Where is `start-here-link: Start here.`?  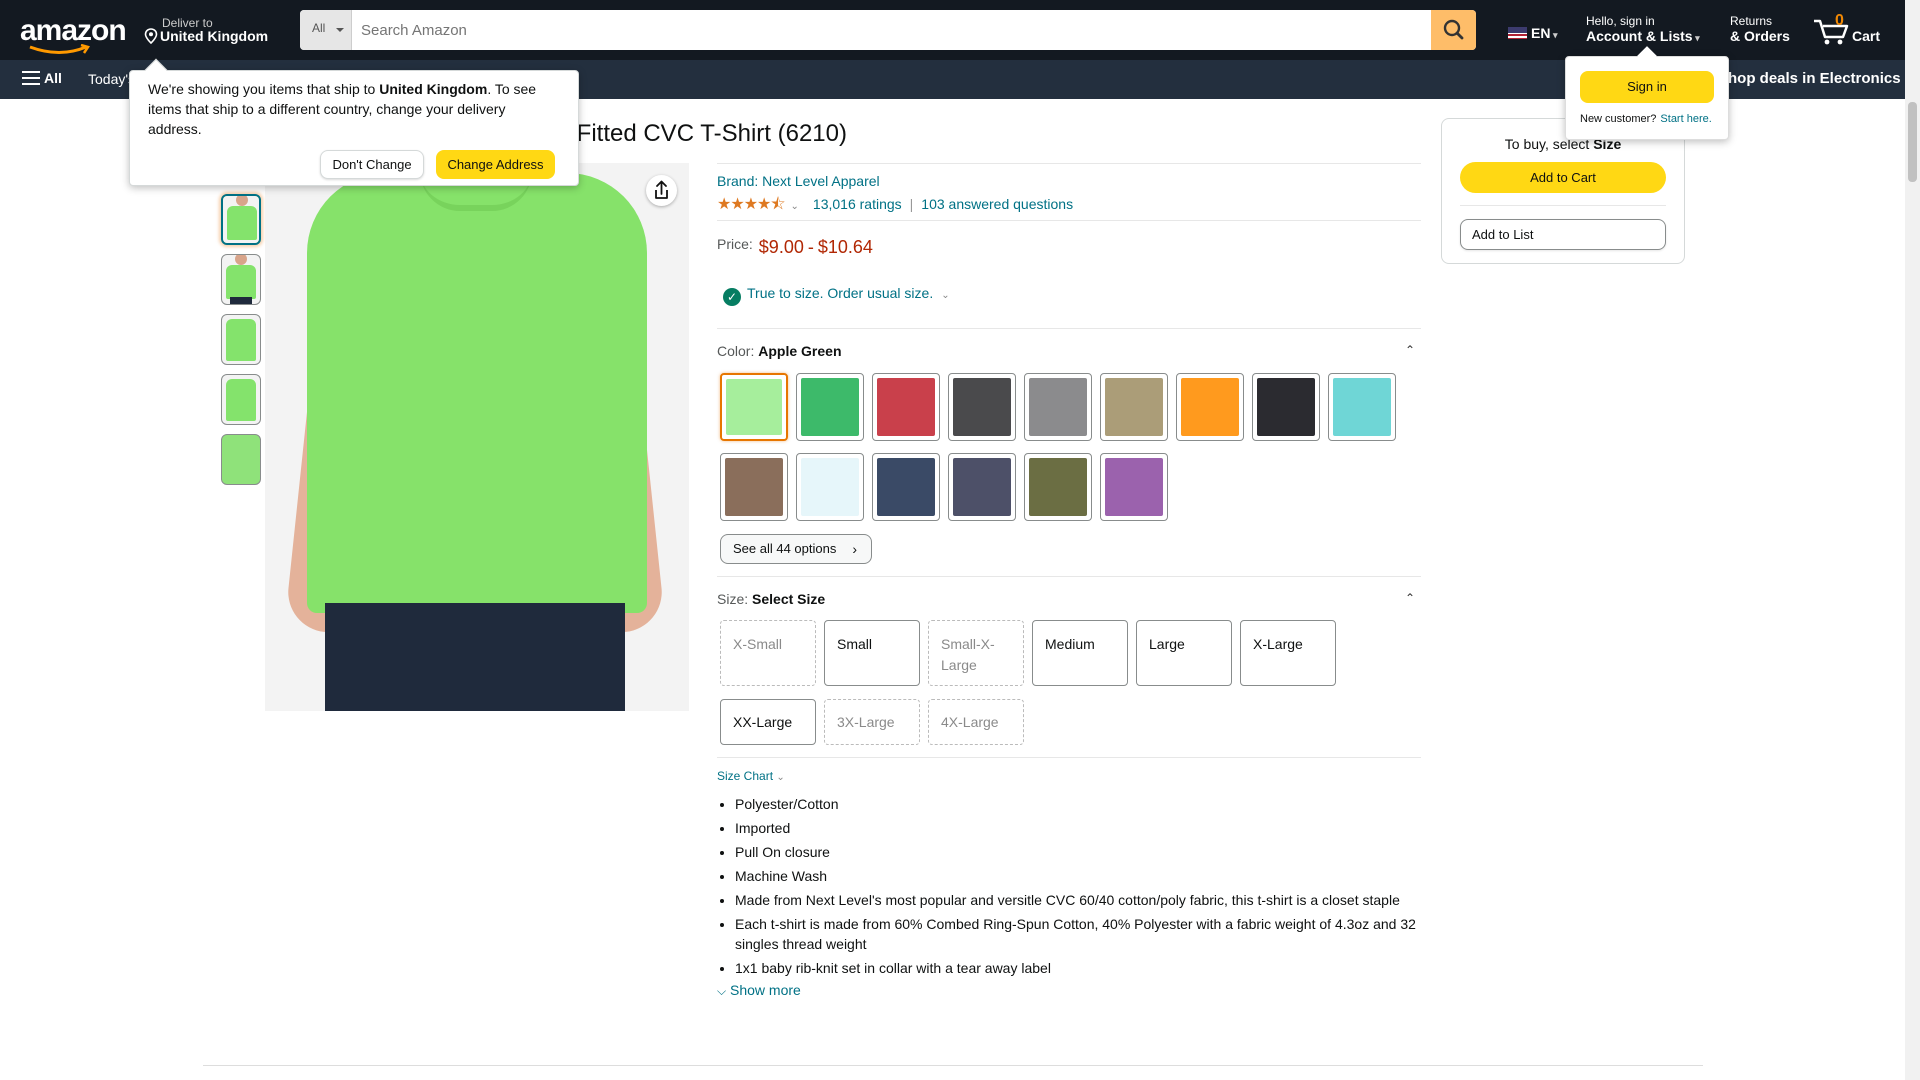
start-here-link: Start here. is located at coordinates (1685, 119).